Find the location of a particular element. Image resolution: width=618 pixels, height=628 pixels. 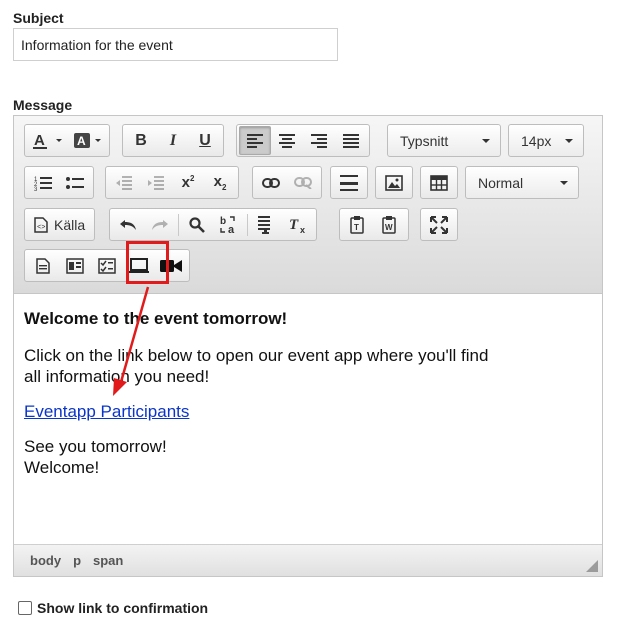

show-link-label: Show link to confirmation is located at coordinates (122, 608).